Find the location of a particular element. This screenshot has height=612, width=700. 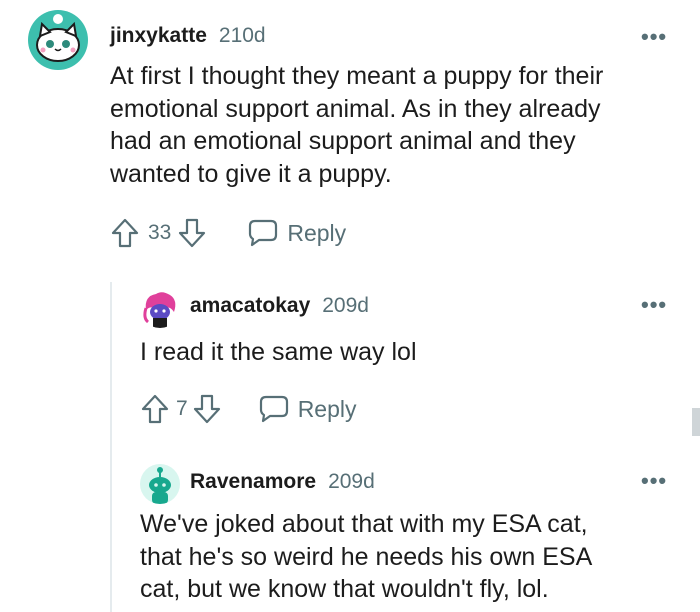

comment-line: that he's so weird he needs his own ESA is located at coordinates (366, 556).